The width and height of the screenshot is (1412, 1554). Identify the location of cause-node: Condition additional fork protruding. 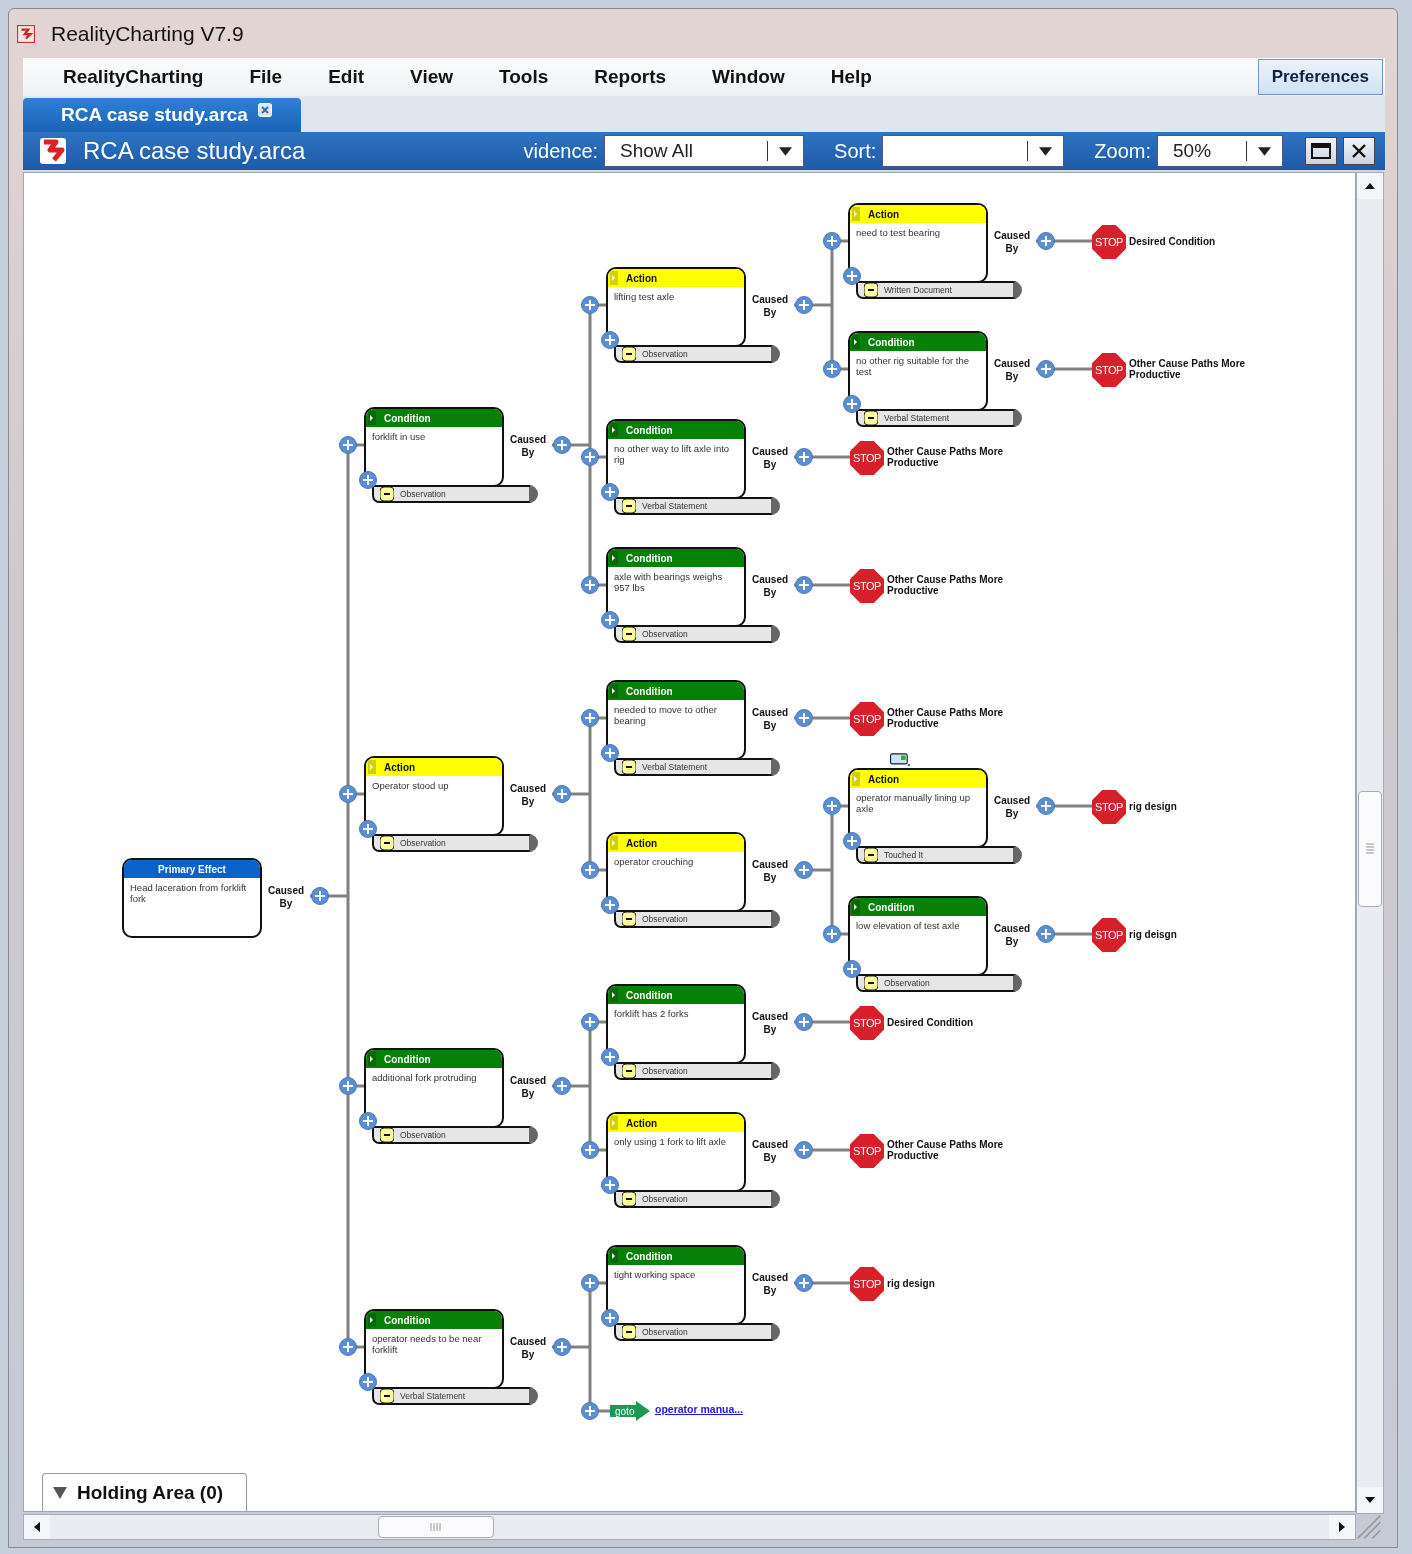
(434, 1088).